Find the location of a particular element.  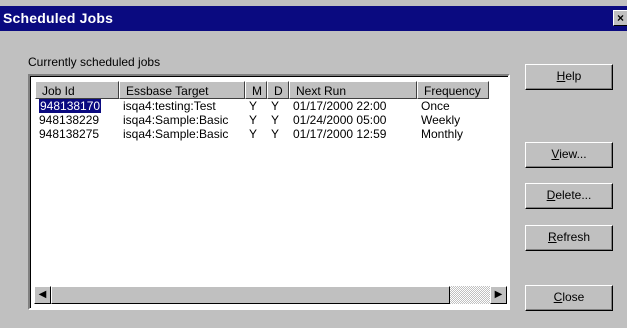

column-header-frequency: Frequency is located at coordinates (453, 90).